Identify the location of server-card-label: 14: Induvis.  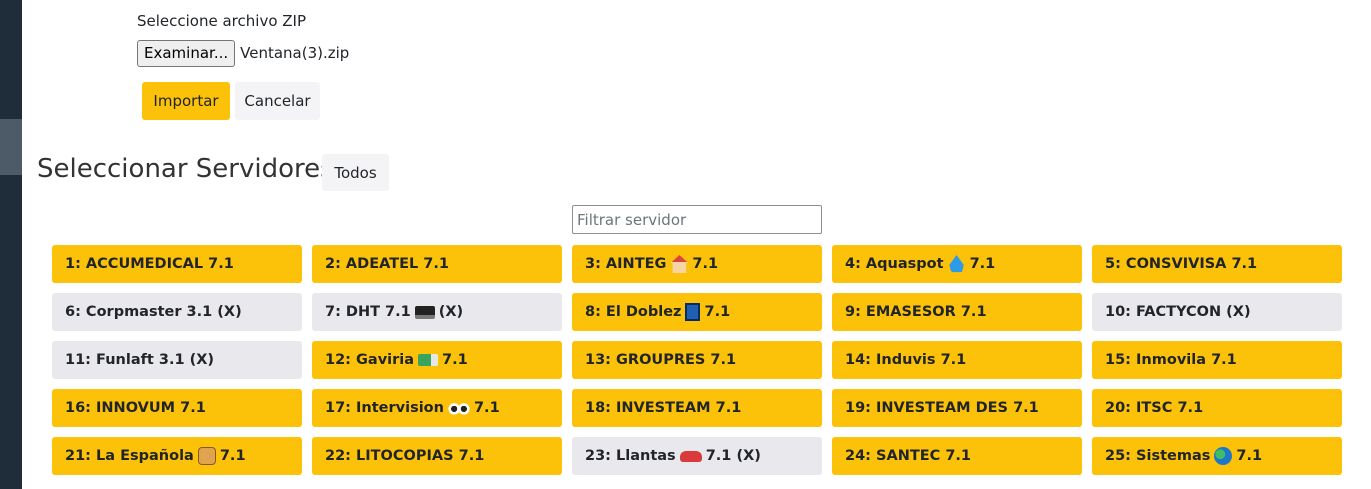
(890, 360).